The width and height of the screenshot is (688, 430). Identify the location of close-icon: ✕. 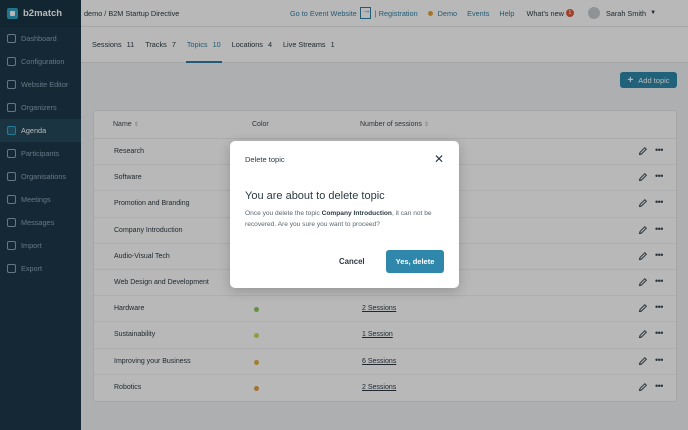
(439, 159).